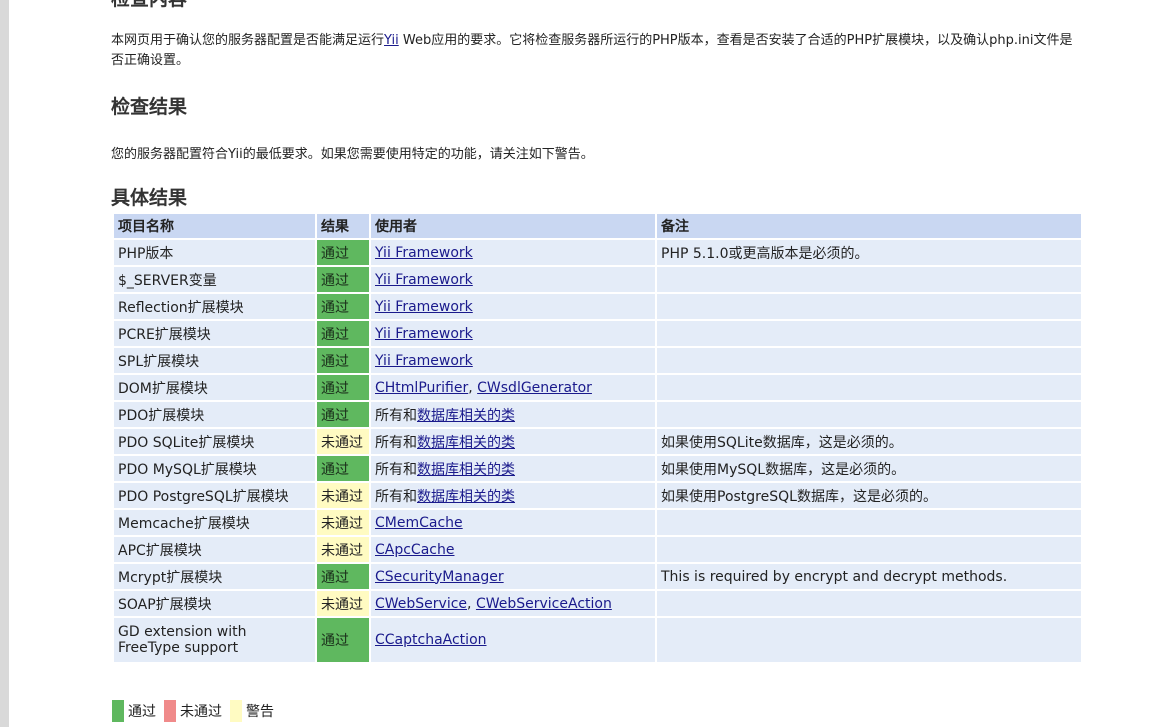 The width and height of the screenshot is (1171, 727). What do you see at coordinates (214, 252) in the screenshot?
I see `row-name: PHP版本` at bounding box center [214, 252].